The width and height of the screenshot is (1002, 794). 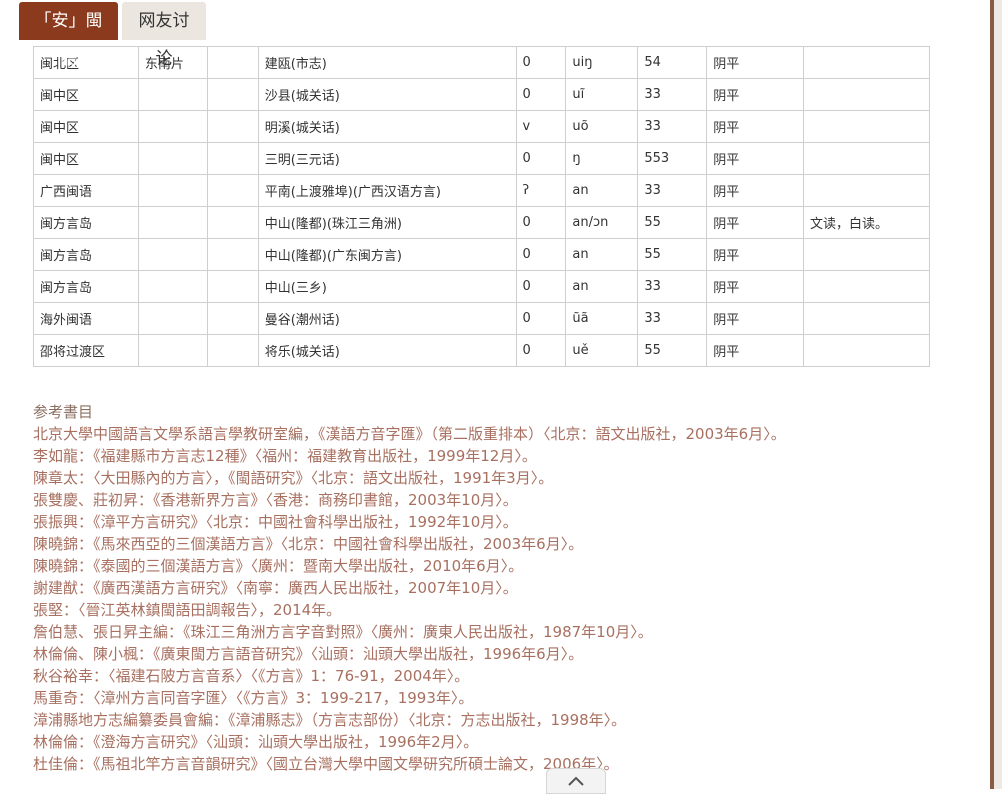 What do you see at coordinates (387, 126) in the screenshot?
I see `table-cell: 明溪(城关话)` at bounding box center [387, 126].